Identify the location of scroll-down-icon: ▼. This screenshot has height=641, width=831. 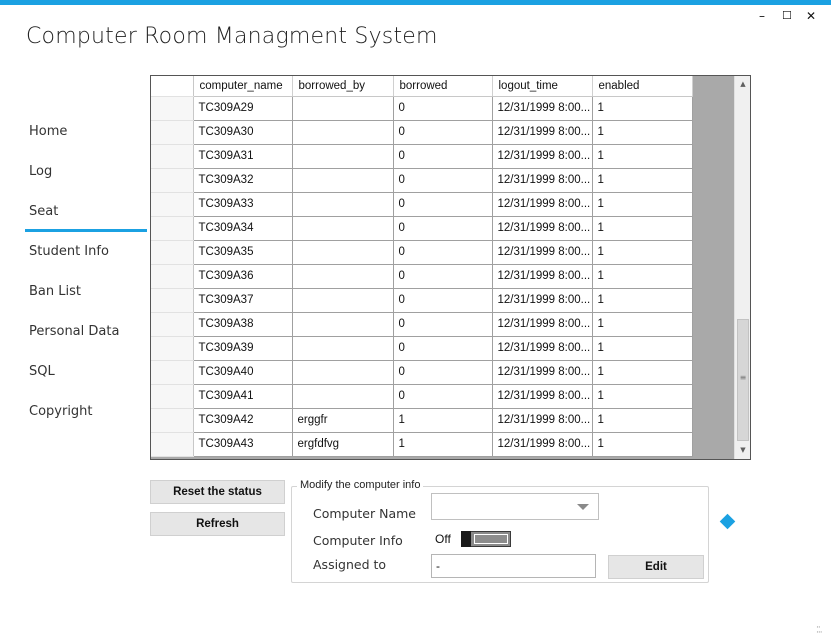
(742, 450).